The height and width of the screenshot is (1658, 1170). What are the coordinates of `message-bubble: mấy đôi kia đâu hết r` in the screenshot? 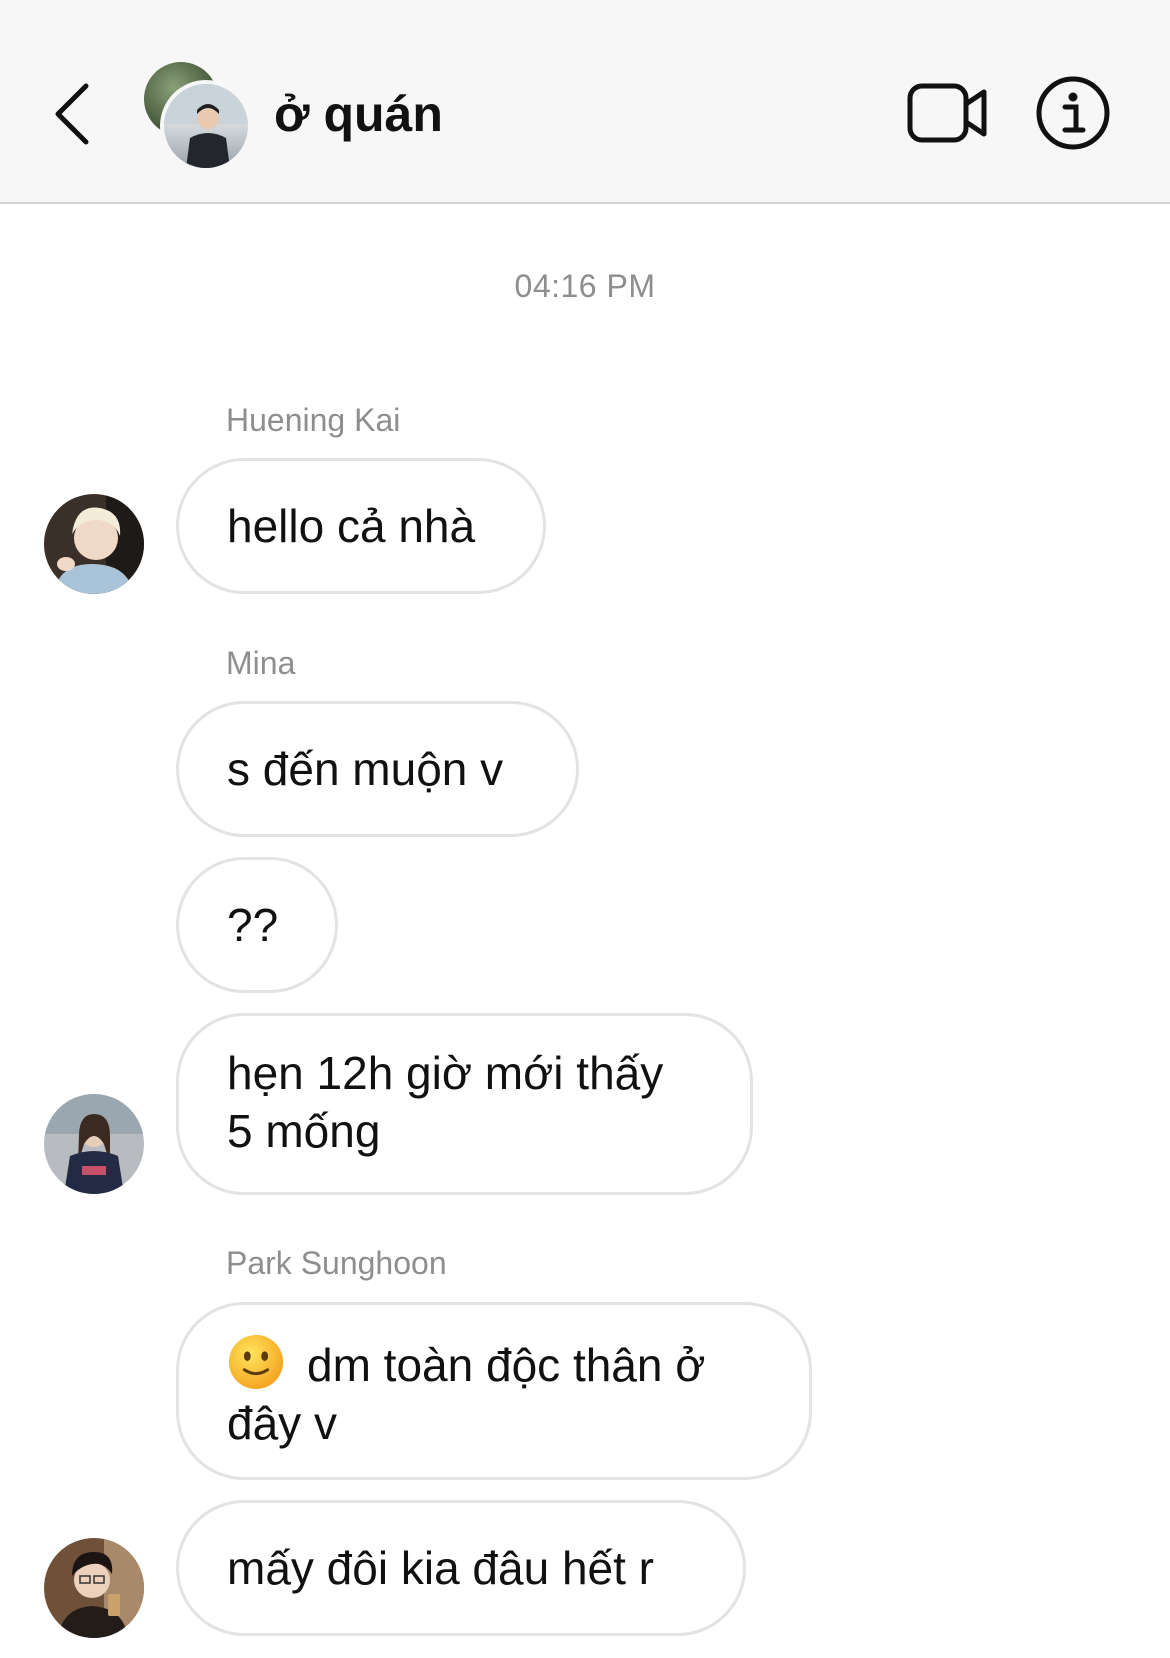 It's located at (461, 1568).